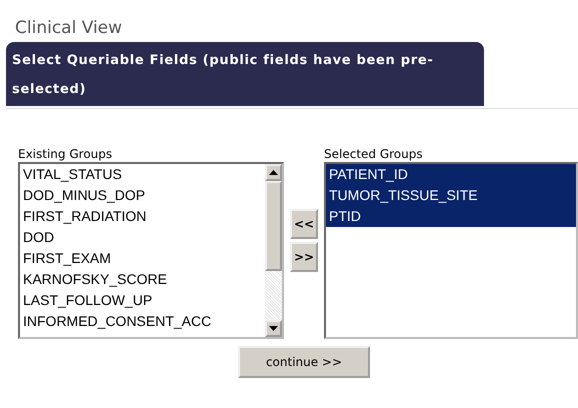 Image resolution: width=578 pixels, height=408 pixels. I want to click on list-option: TUMOR_TISSUE_SITE, so click(451, 195).